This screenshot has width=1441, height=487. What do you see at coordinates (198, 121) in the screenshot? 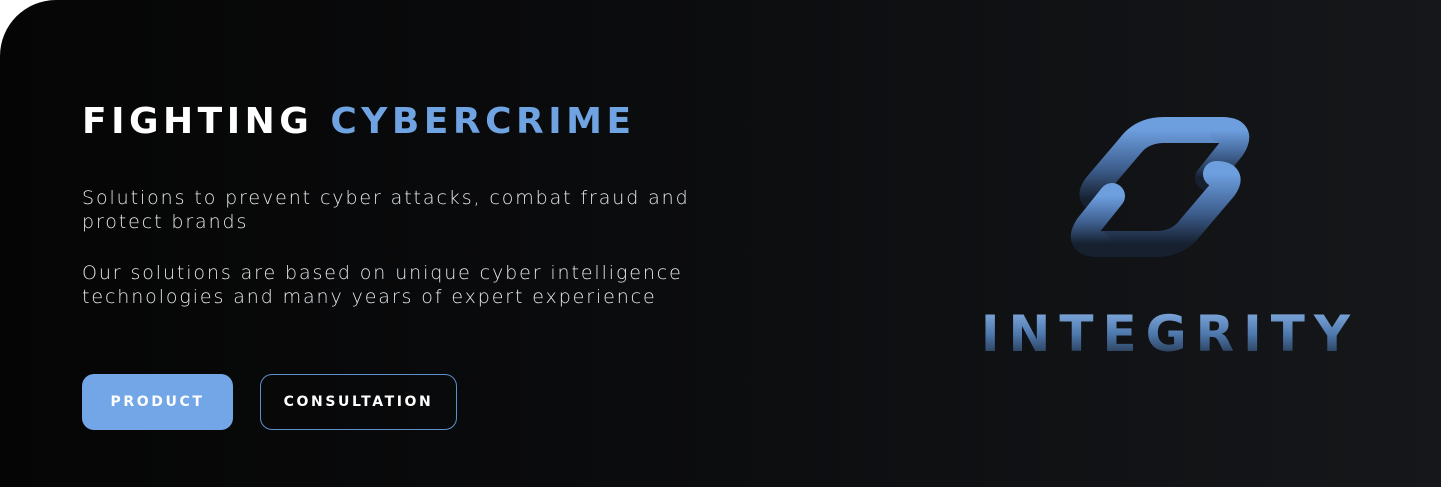
I see `headline-white: FIGHTING` at bounding box center [198, 121].